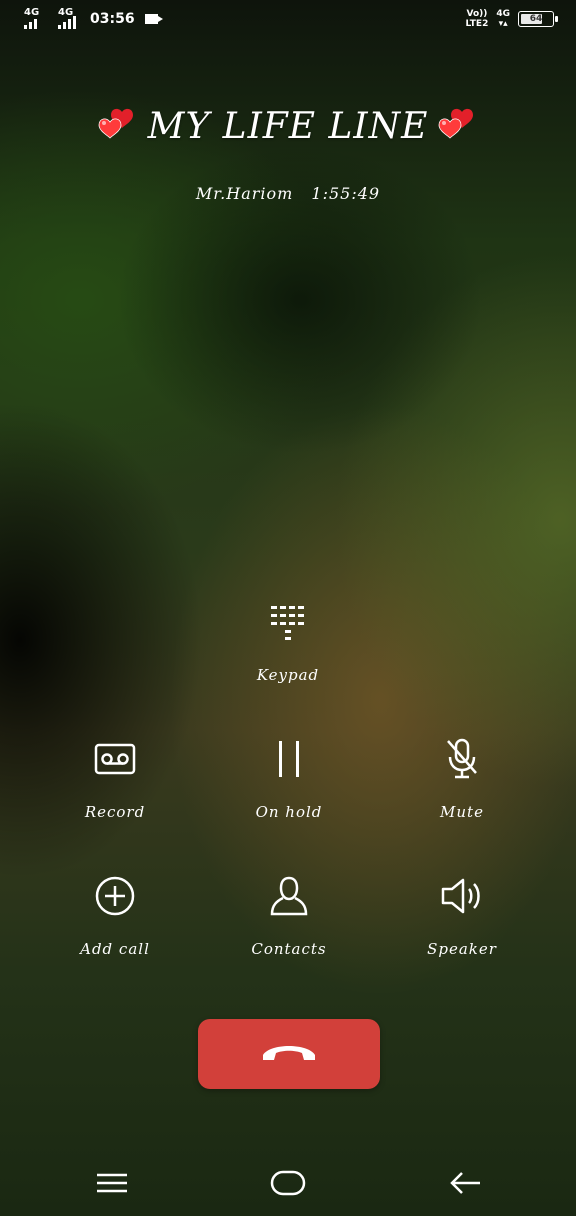 This screenshot has height=1216, width=576. What do you see at coordinates (538, 19) in the screenshot?
I see `battery-icon: 64` at bounding box center [538, 19].